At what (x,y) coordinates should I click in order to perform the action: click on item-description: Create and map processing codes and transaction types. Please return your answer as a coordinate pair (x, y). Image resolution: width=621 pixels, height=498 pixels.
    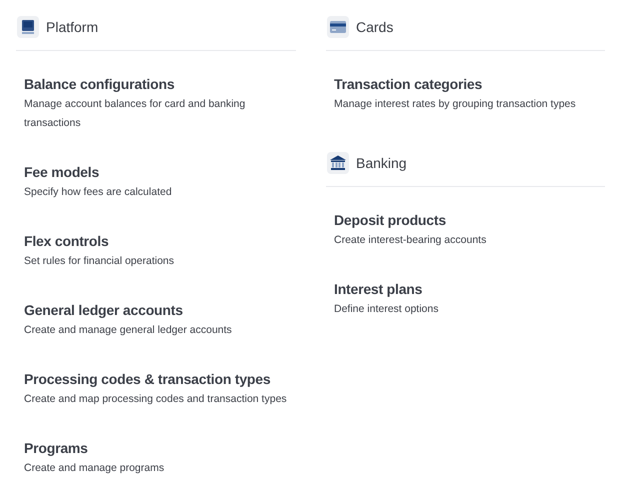
    Looking at the image, I should click on (156, 399).